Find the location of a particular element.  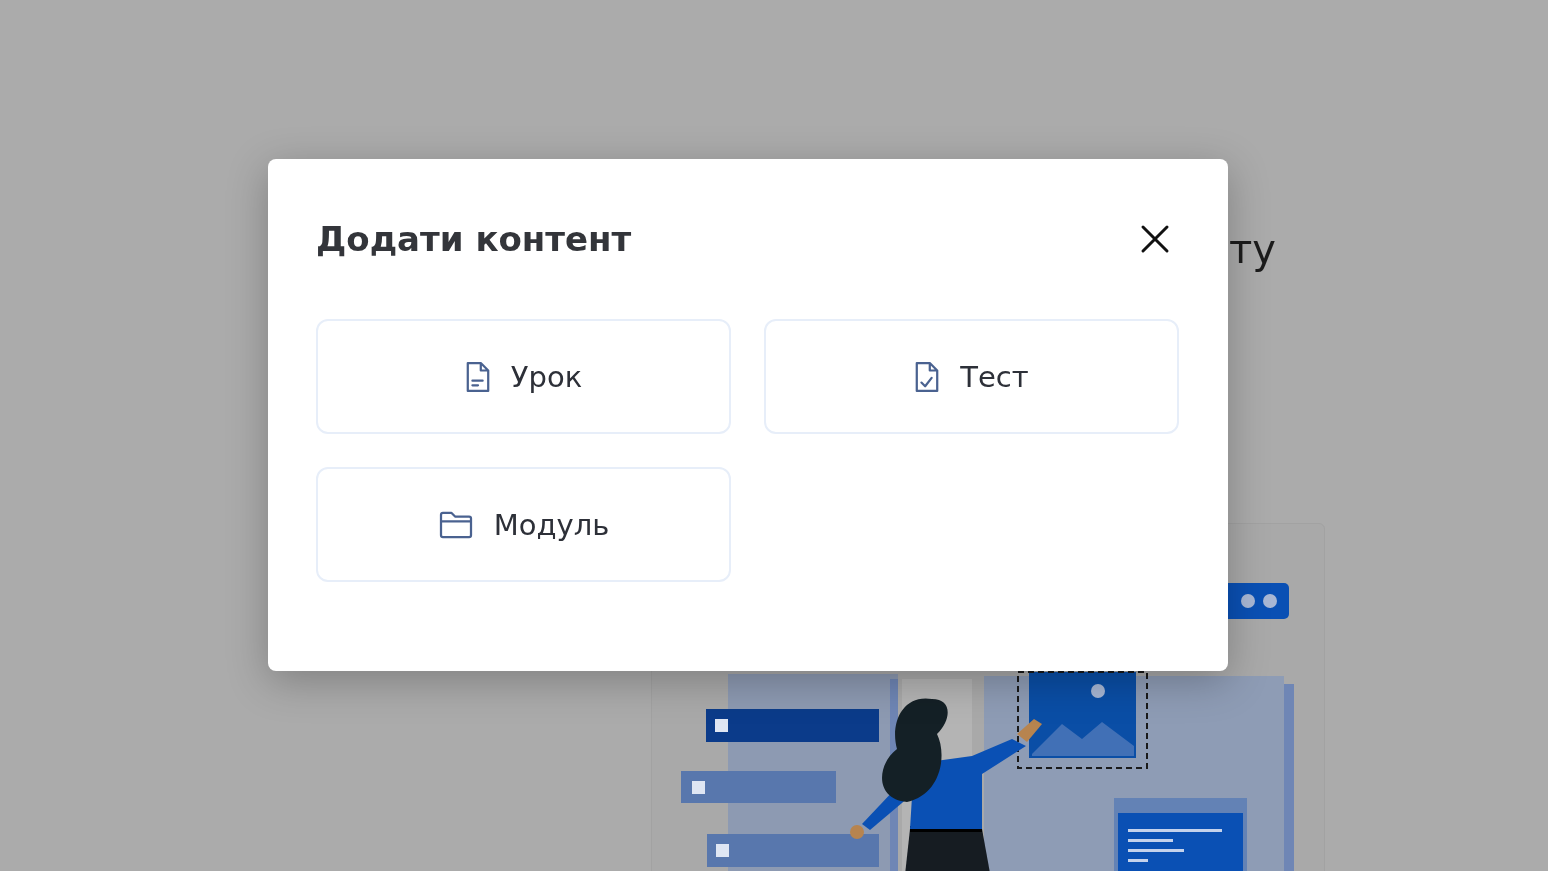

dialog-title: Додати контент is located at coordinates (474, 239).